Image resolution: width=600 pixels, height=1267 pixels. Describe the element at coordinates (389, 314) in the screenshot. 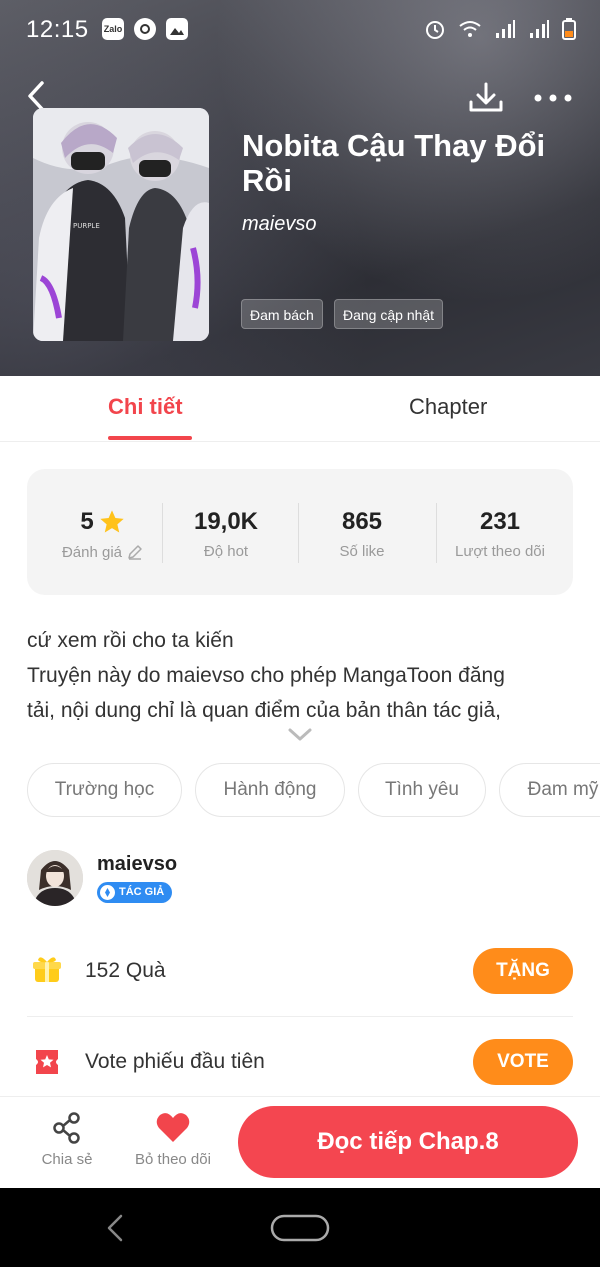

I see `tag-status: Đang cập nhật` at that location.